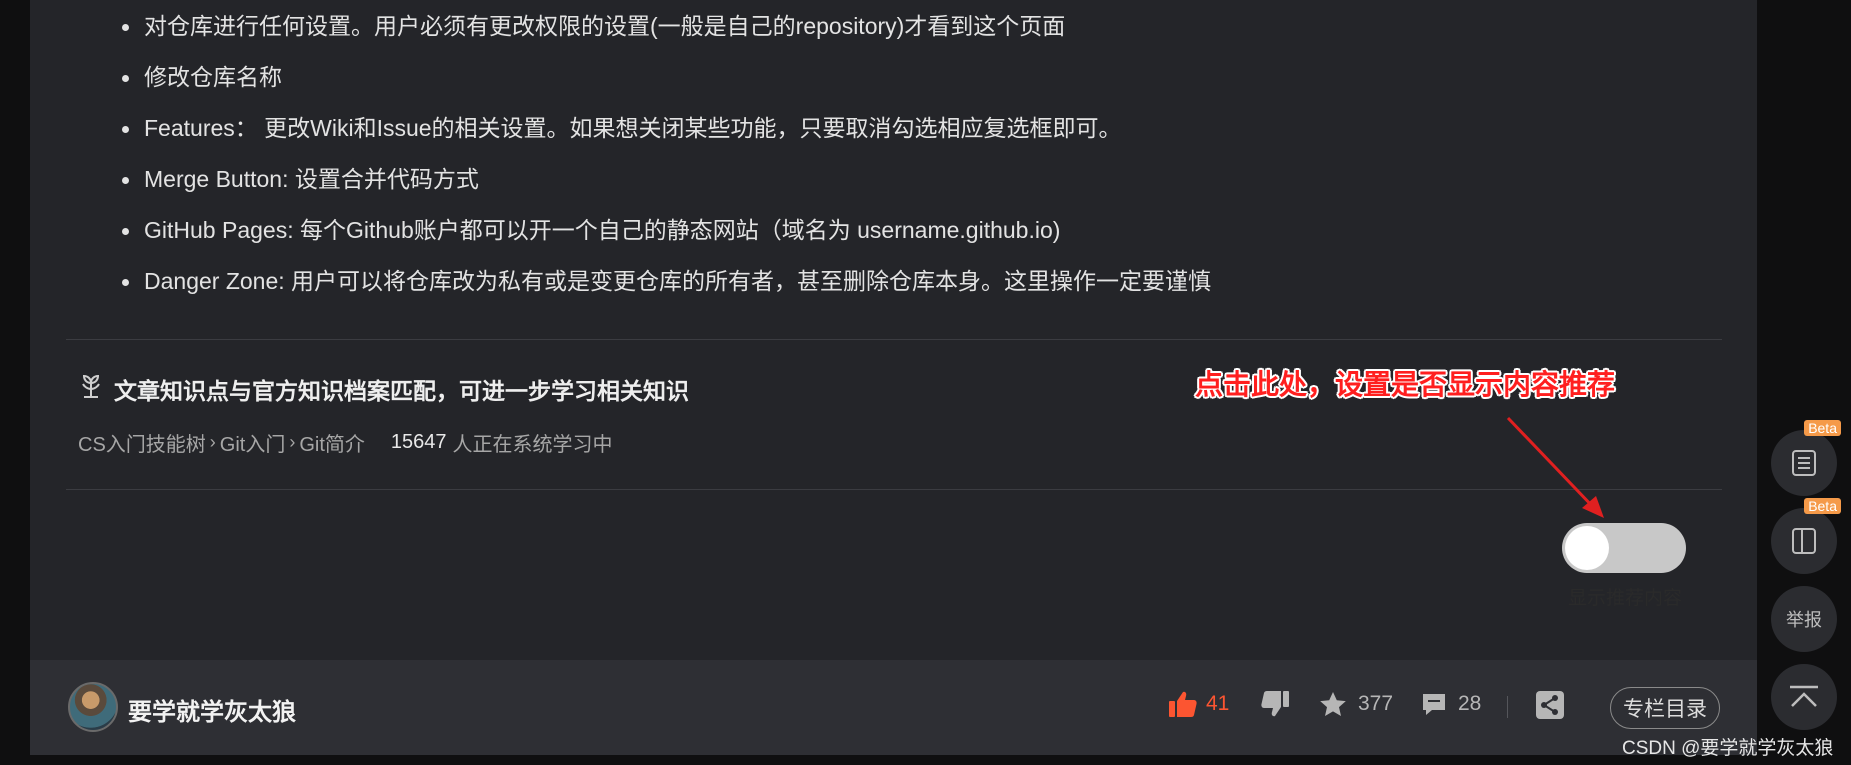 This screenshot has height=765, width=1851. I want to click on learner-count: 15647, so click(418, 442).